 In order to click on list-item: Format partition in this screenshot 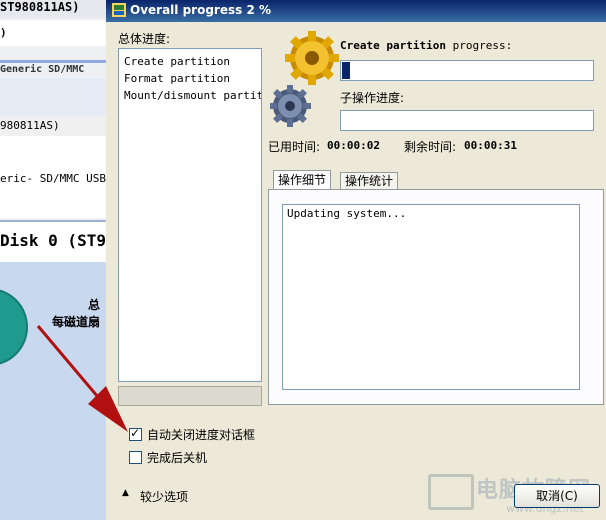, I will do `click(177, 78)`.